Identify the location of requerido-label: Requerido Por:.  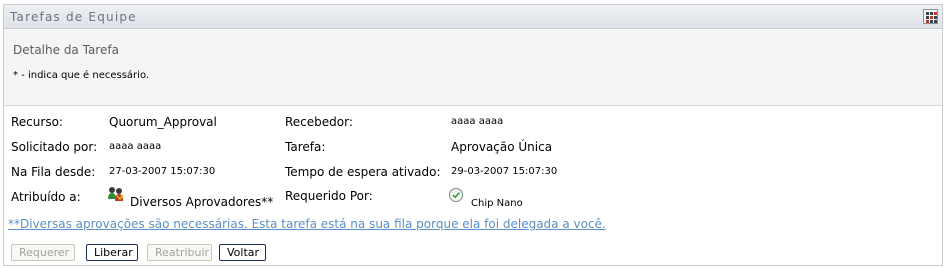
(329, 196).